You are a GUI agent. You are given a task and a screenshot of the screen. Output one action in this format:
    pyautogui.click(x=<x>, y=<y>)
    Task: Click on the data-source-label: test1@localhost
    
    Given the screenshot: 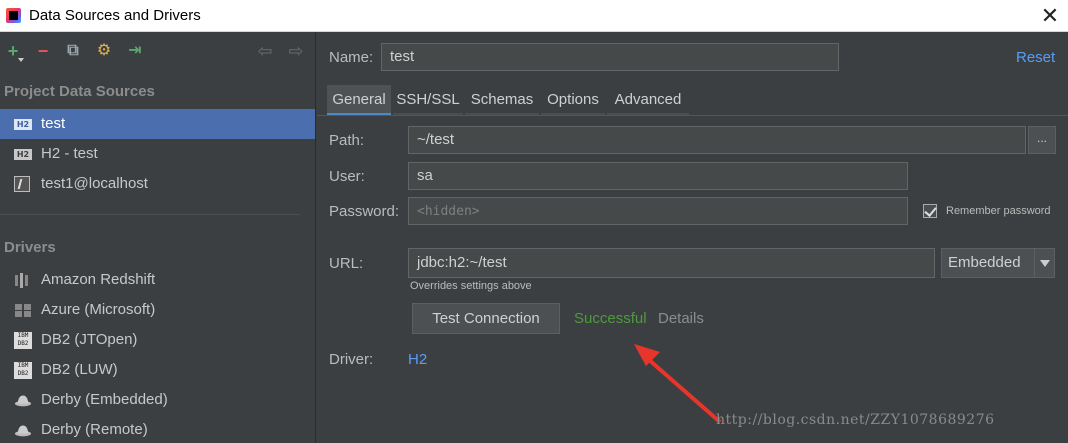 What is the action you would take?
    pyautogui.click(x=94, y=183)
    